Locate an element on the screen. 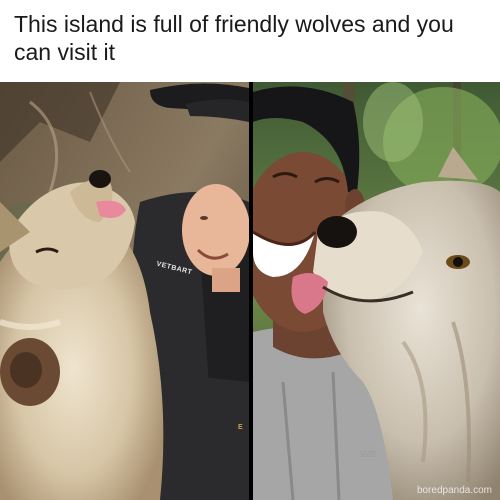  sleeve-print-text: E is located at coordinates (241, 427).